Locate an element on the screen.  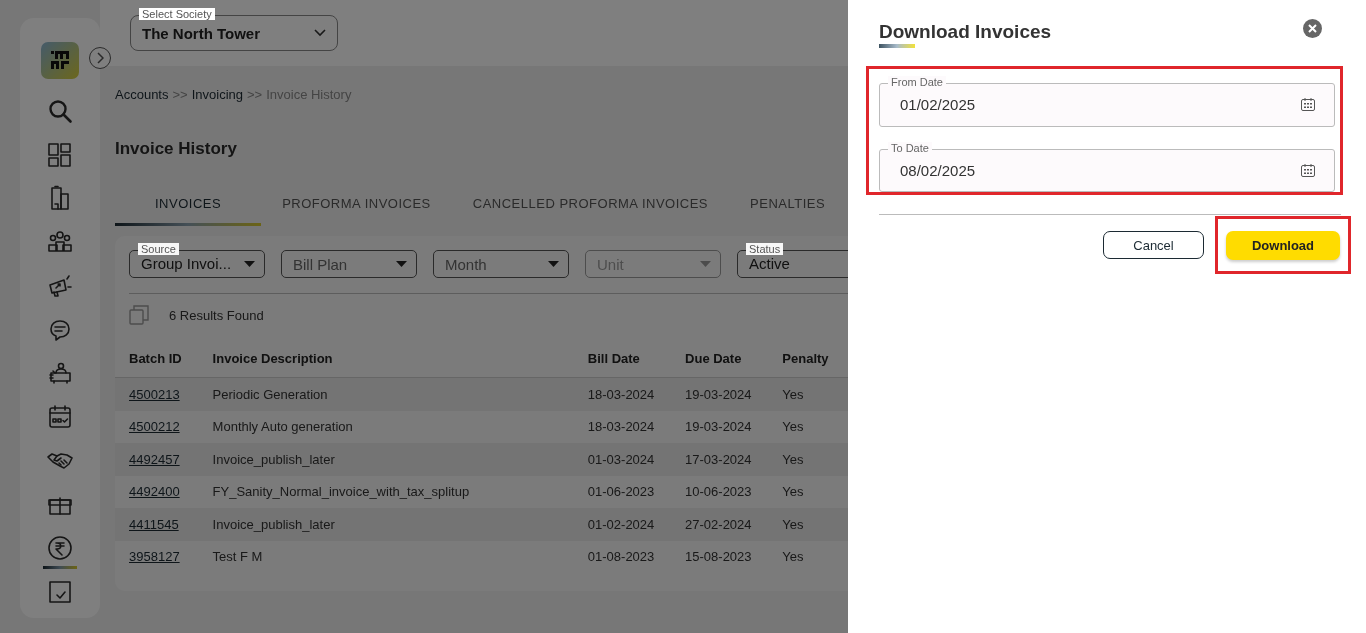
field-value: 01/02/2025 is located at coordinates (938, 105).